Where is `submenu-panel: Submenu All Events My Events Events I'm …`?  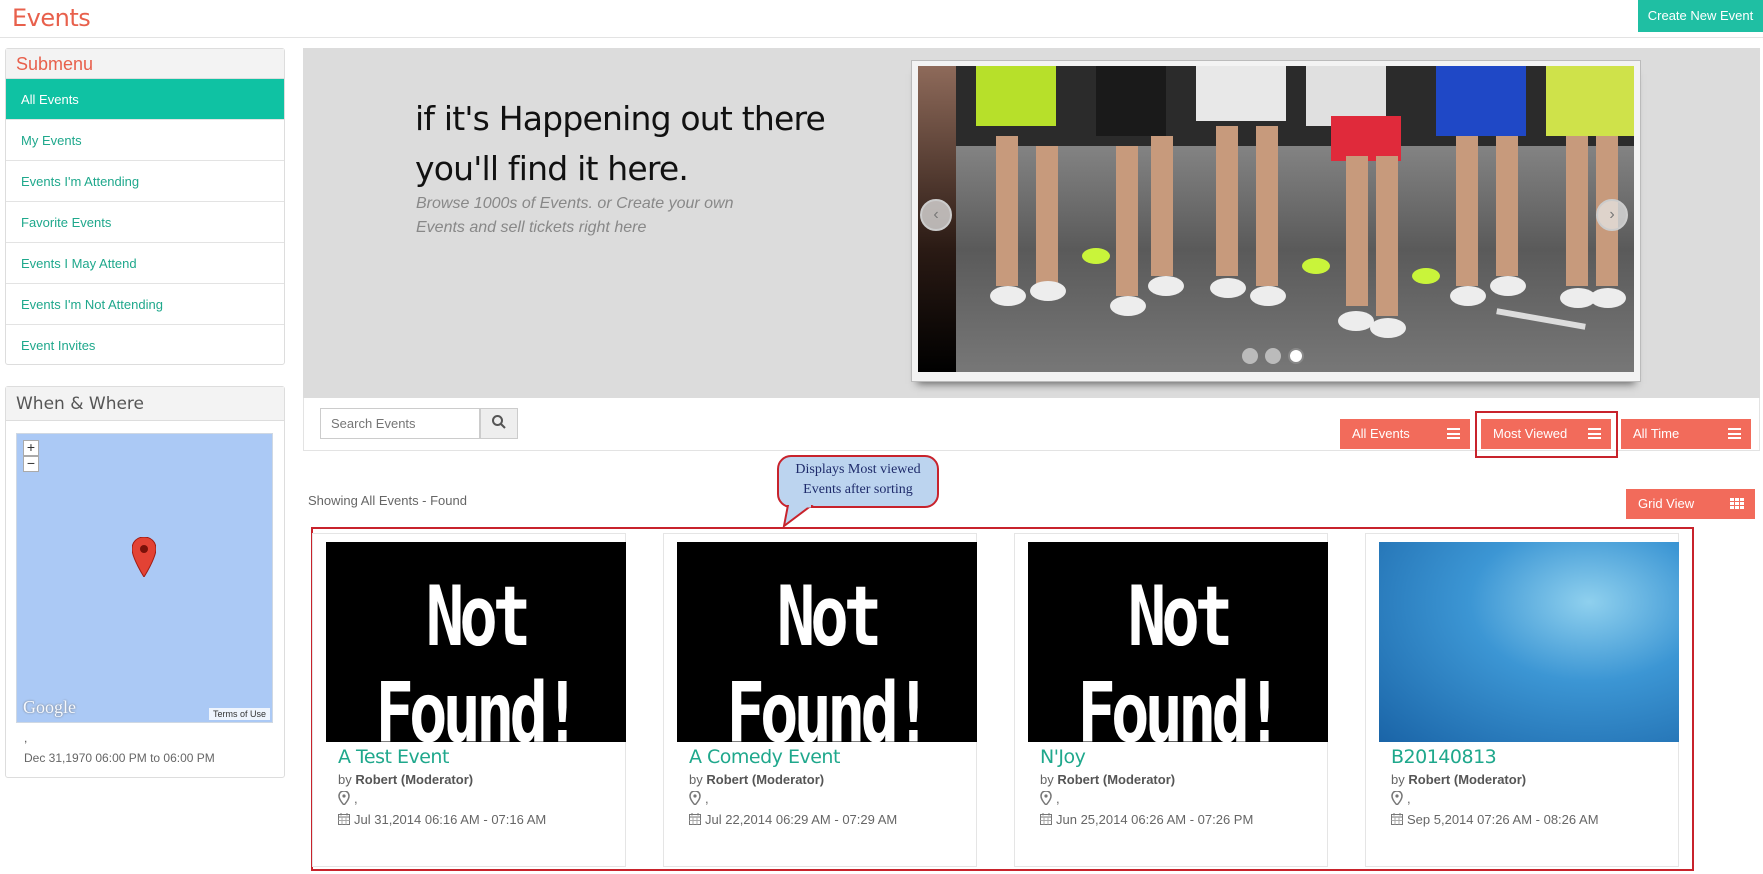
submenu-panel: Submenu All Events My Events Events I'm … is located at coordinates (145, 206).